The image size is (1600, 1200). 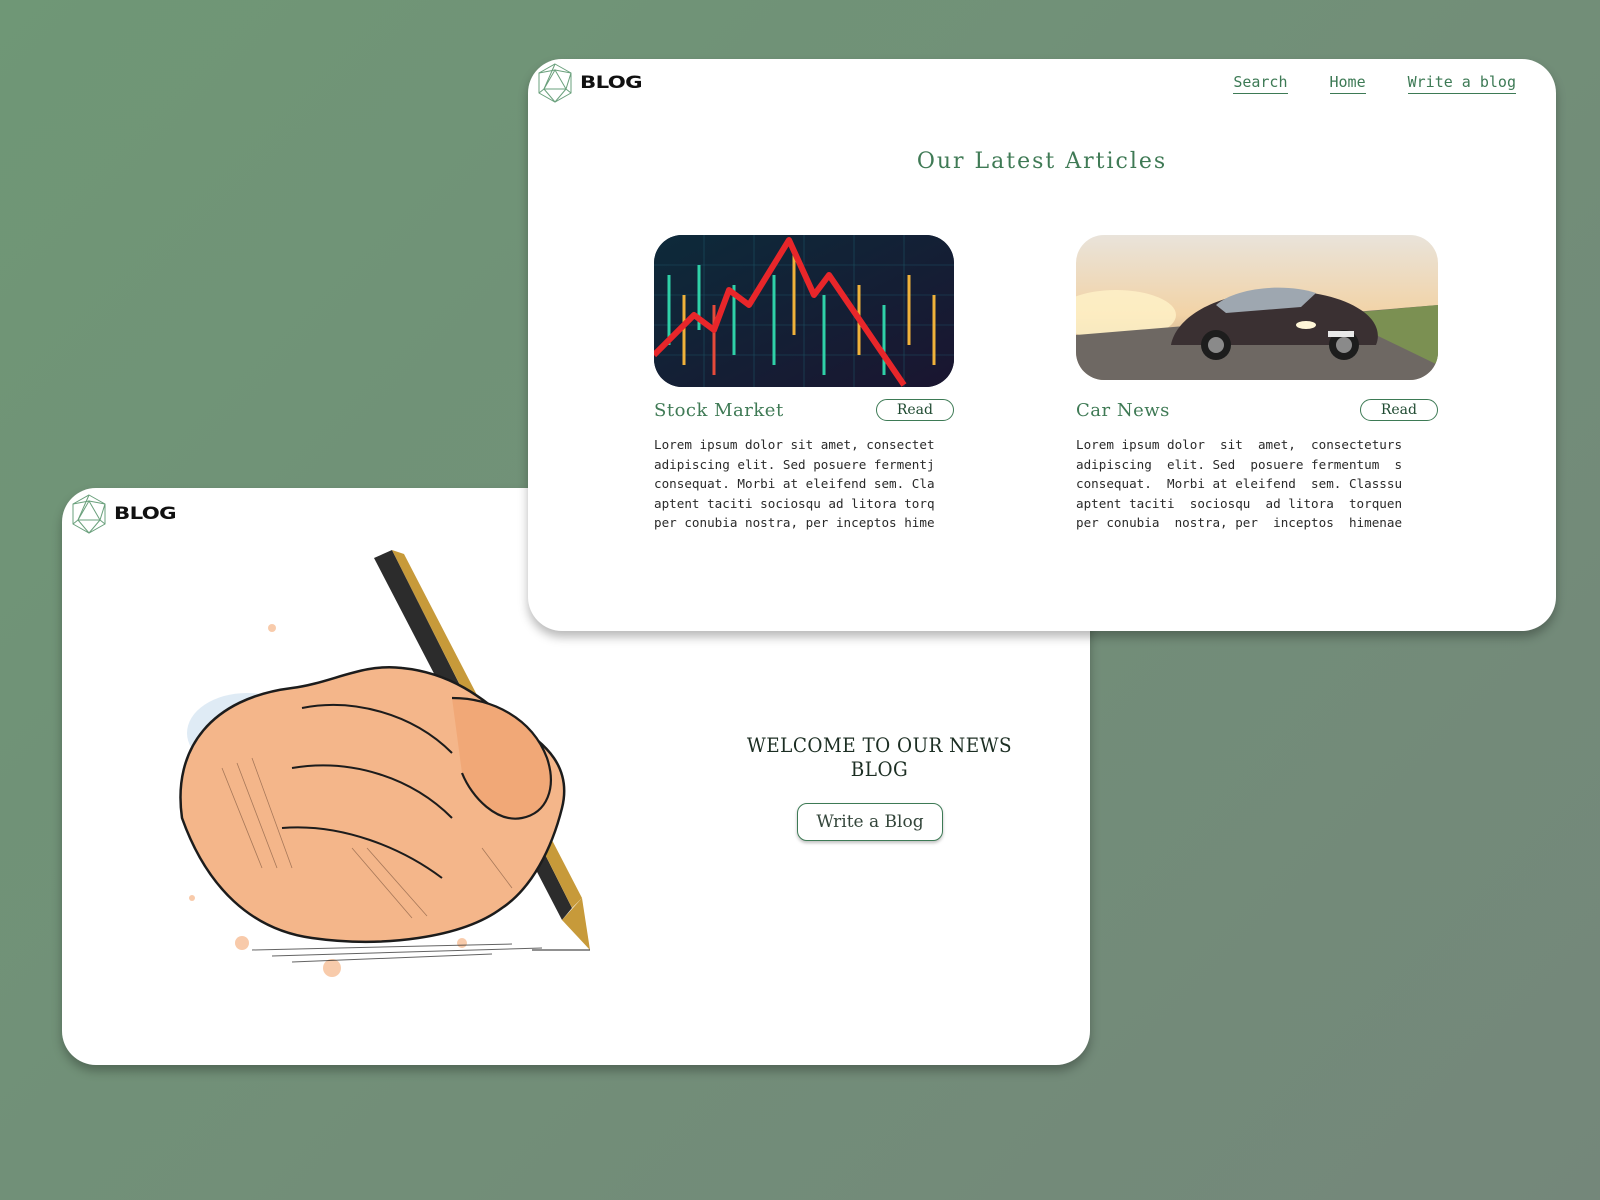 What do you see at coordinates (870, 822) in the screenshot?
I see `write-a-blog-button: Write a Blog` at bounding box center [870, 822].